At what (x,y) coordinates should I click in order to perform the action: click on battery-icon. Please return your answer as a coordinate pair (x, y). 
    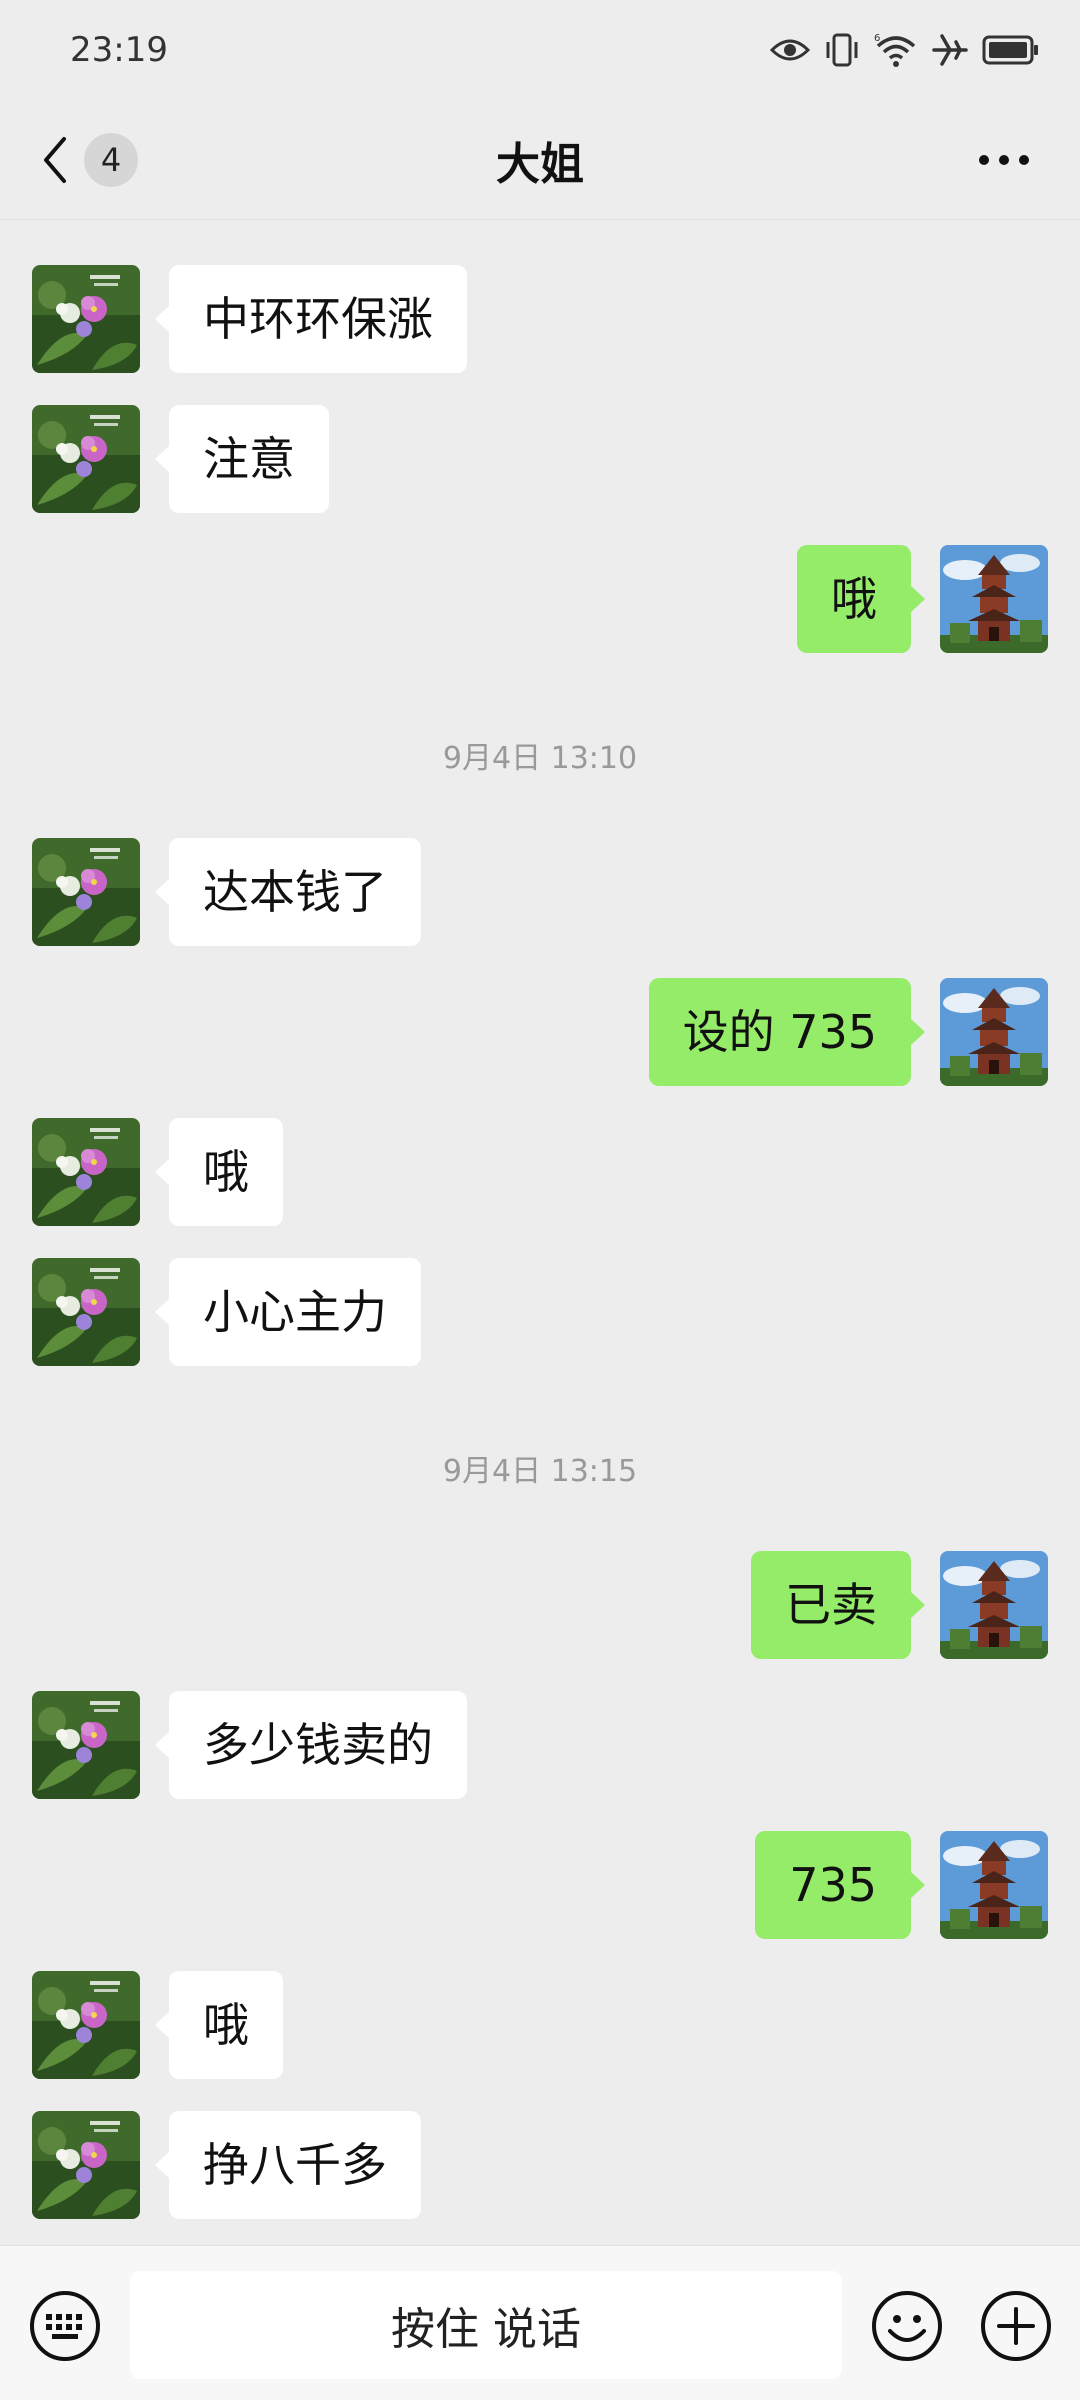
    Looking at the image, I should click on (1010, 50).